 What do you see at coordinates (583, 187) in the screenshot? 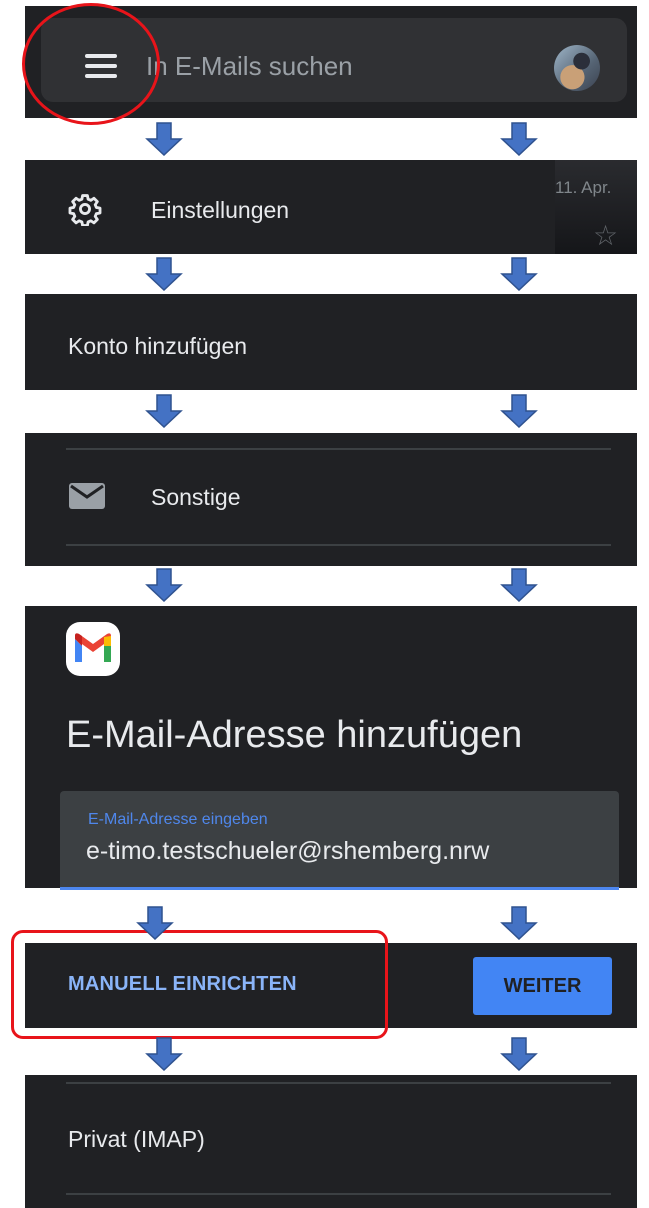
I see `mail-date: 11. Apr.` at bounding box center [583, 187].